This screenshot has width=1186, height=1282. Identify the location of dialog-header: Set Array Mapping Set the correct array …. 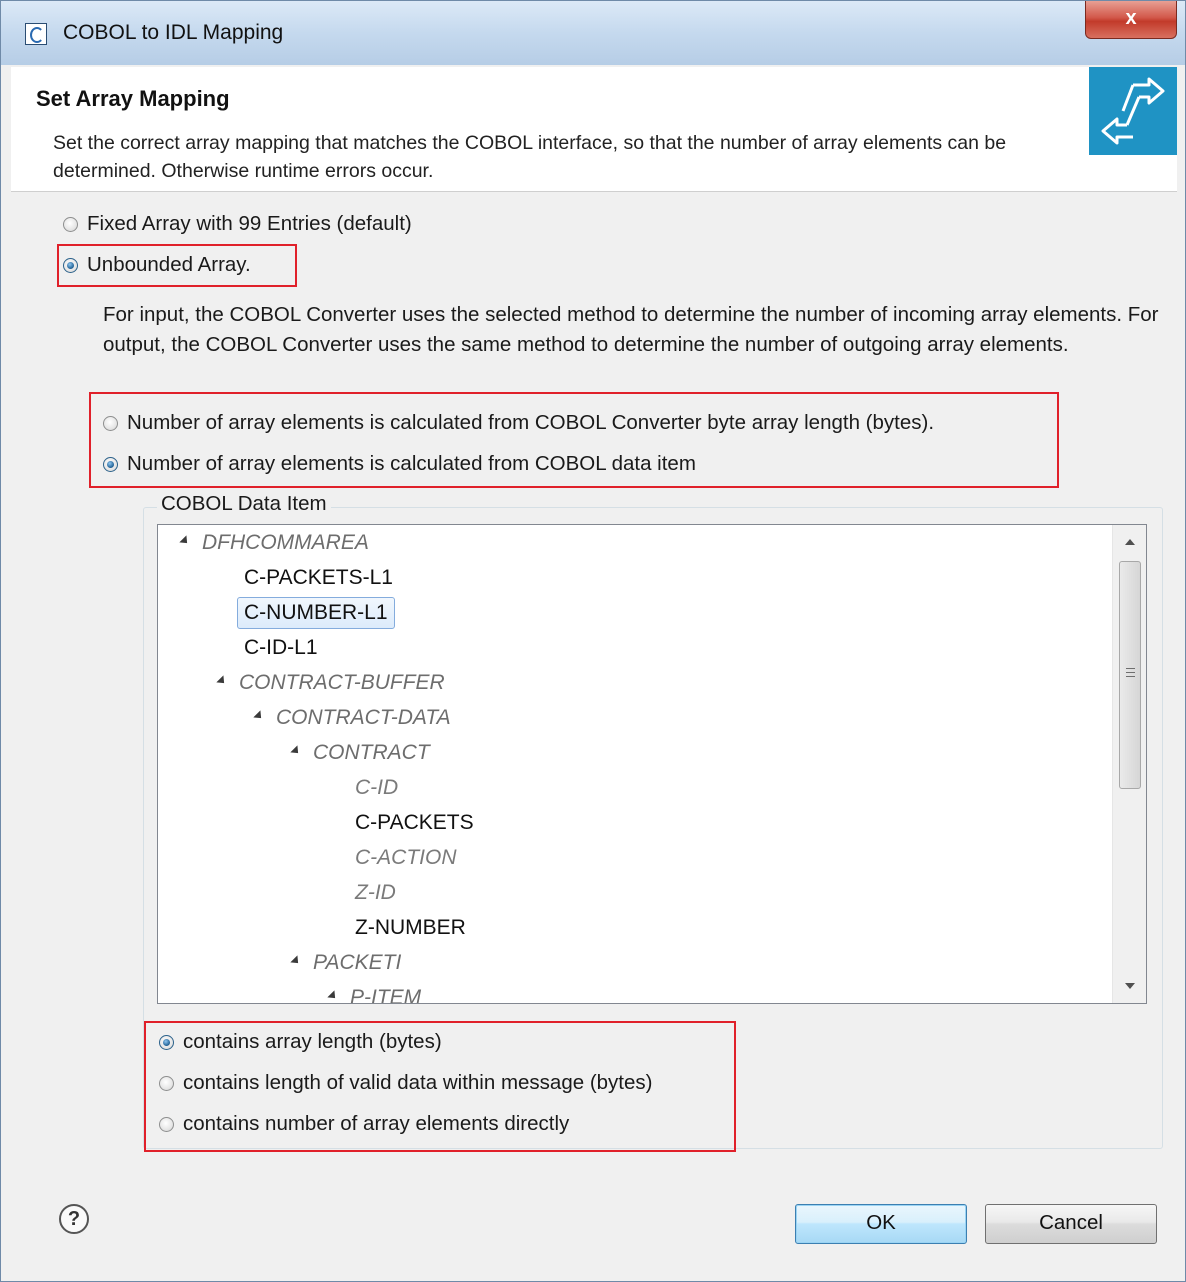
(594, 129).